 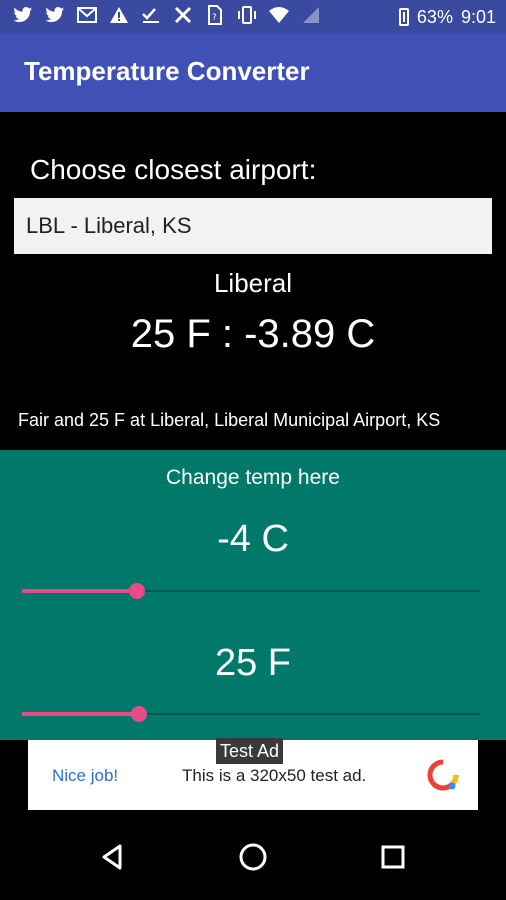 I want to click on notification-icons: ?, so click(x=167, y=17).